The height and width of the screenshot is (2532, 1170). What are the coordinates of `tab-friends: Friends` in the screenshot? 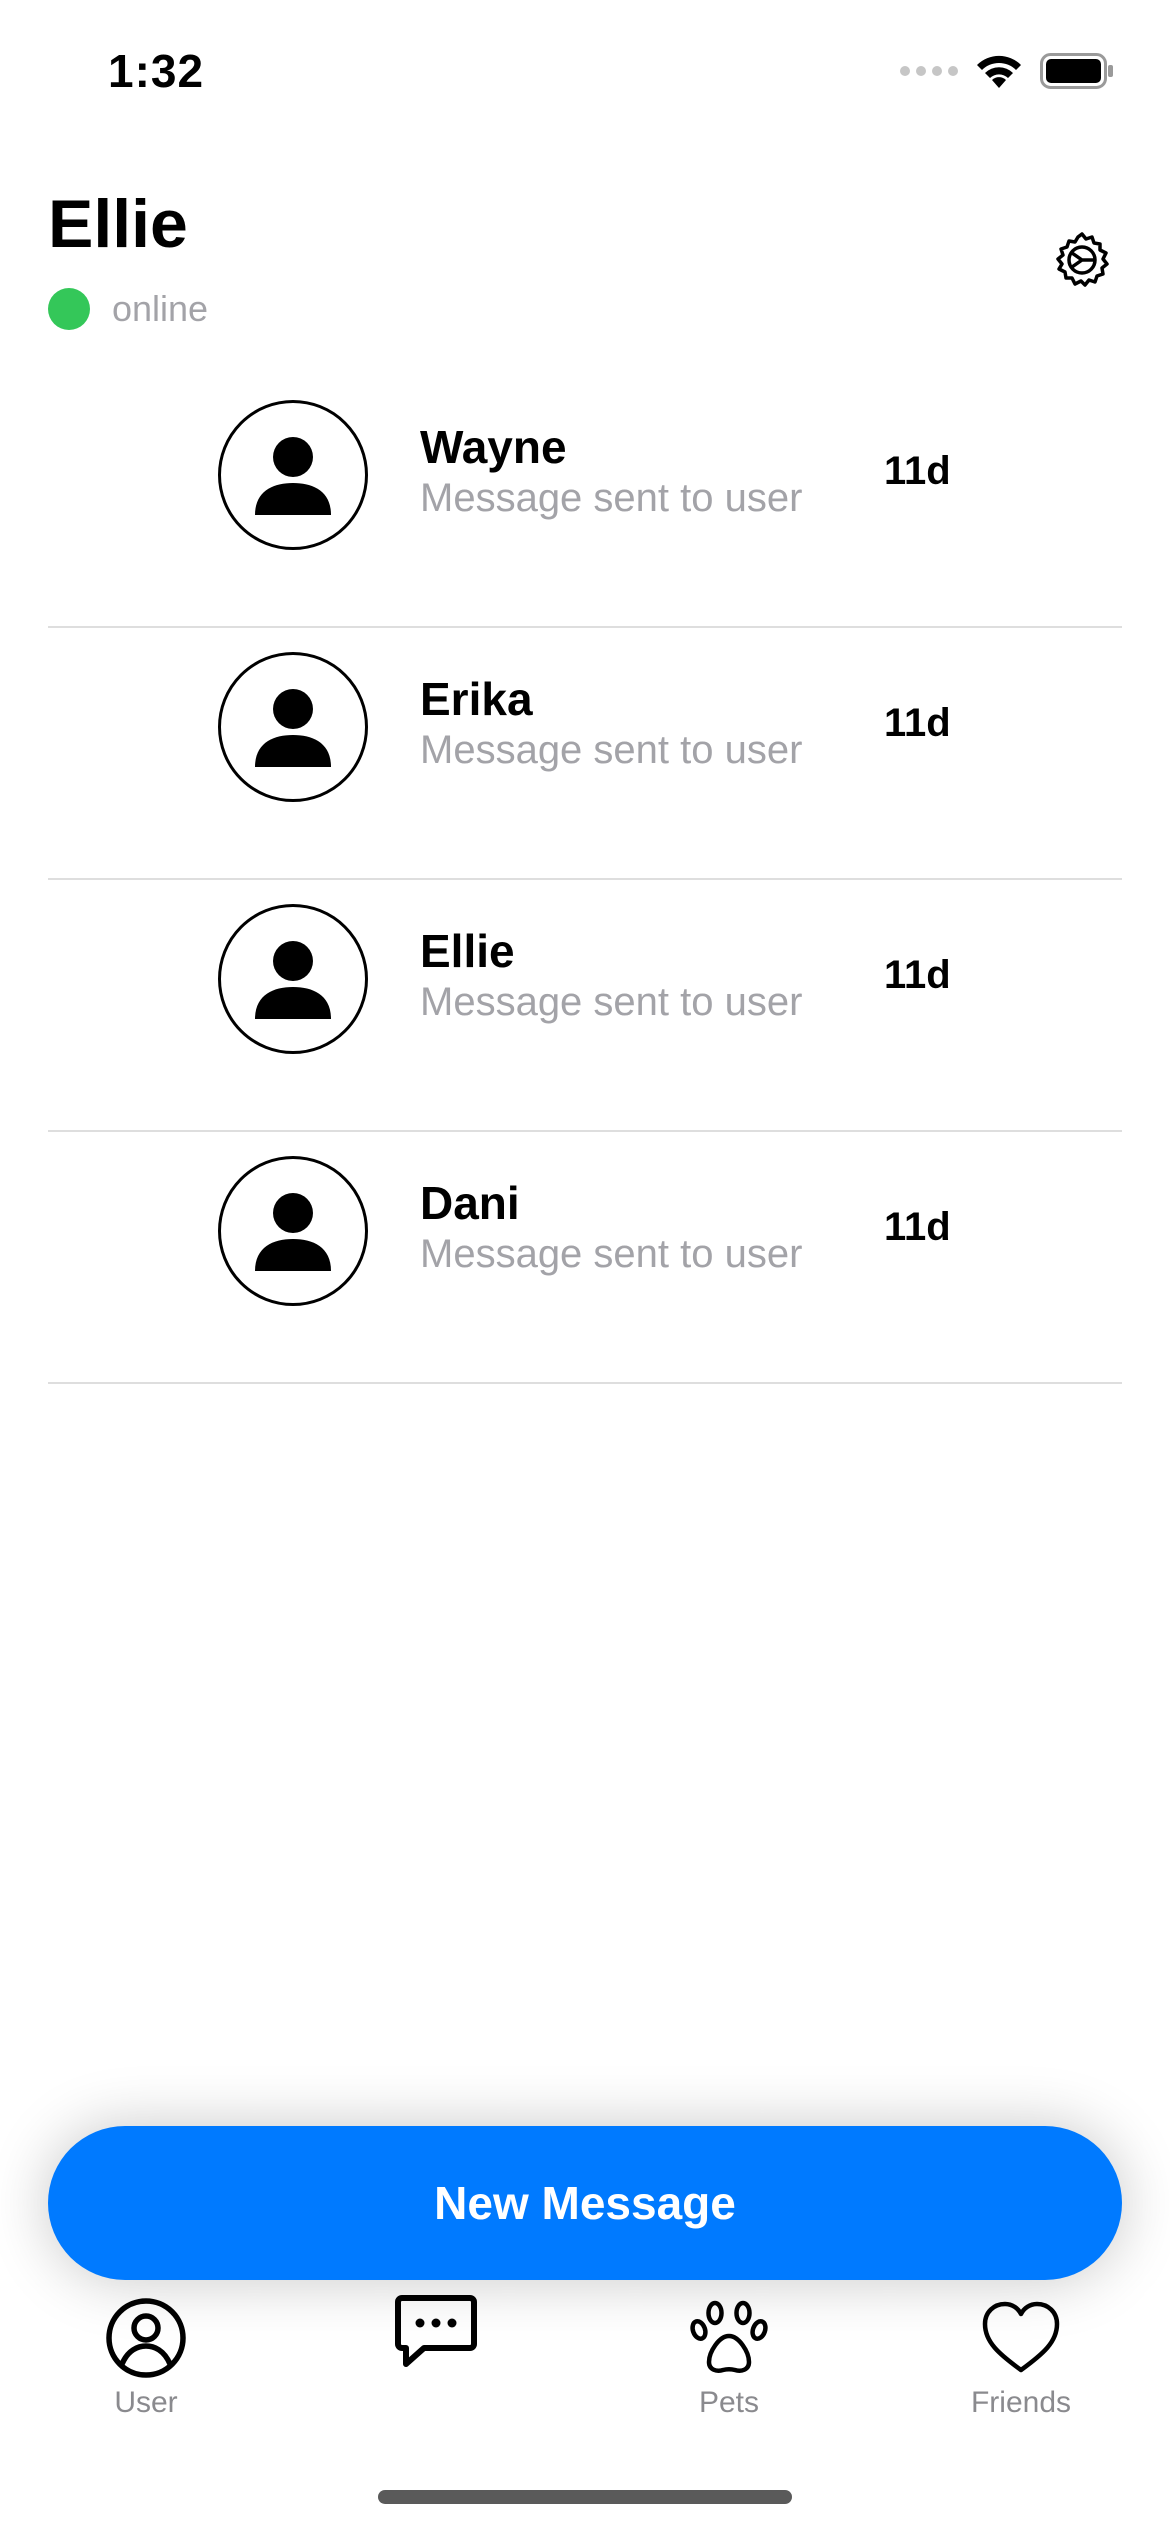 It's located at (1021, 2358).